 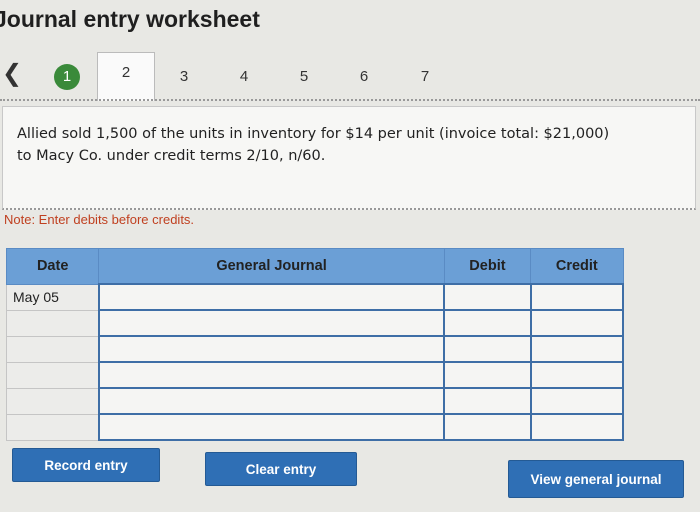 What do you see at coordinates (350, 100) in the screenshot?
I see `step-divider` at bounding box center [350, 100].